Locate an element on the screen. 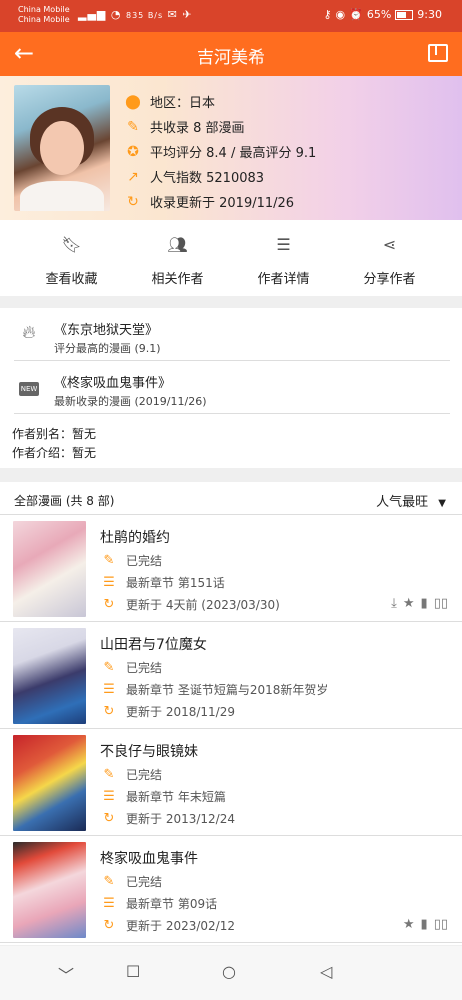 The height and width of the screenshot is (1000, 462). comic-chapter: 最新章节 第151话 is located at coordinates (175, 583).